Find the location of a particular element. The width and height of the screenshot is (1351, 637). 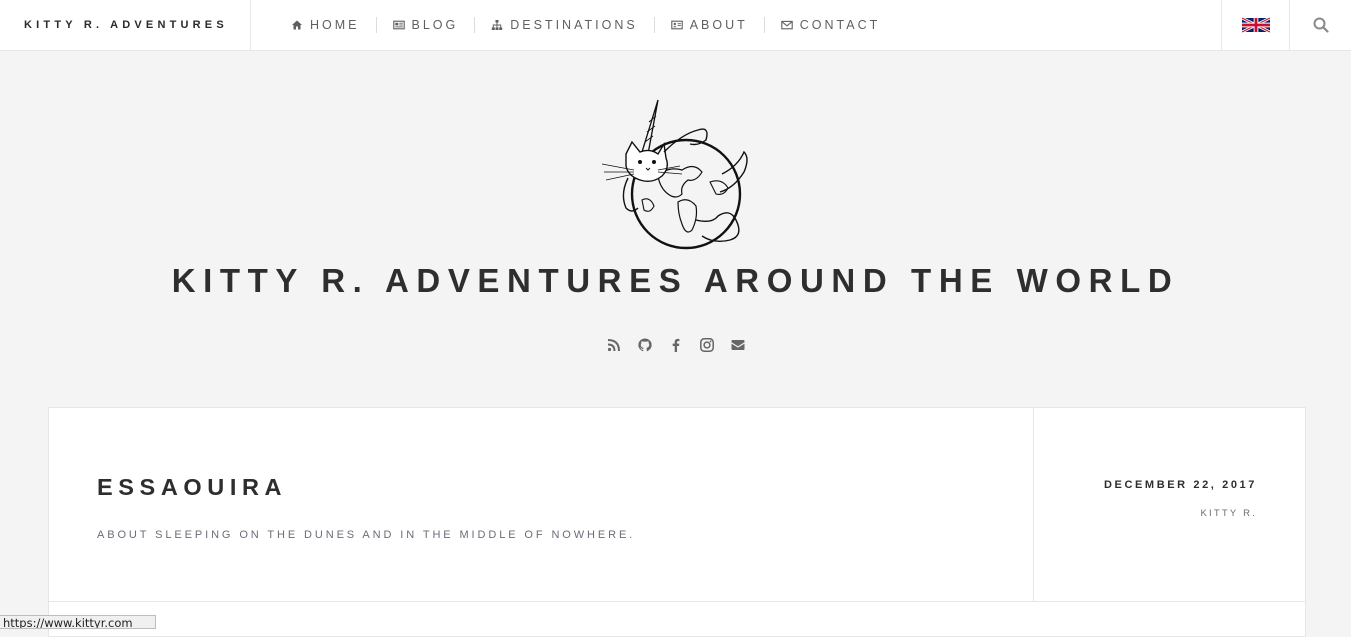

social-links is located at coordinates (675, 345).